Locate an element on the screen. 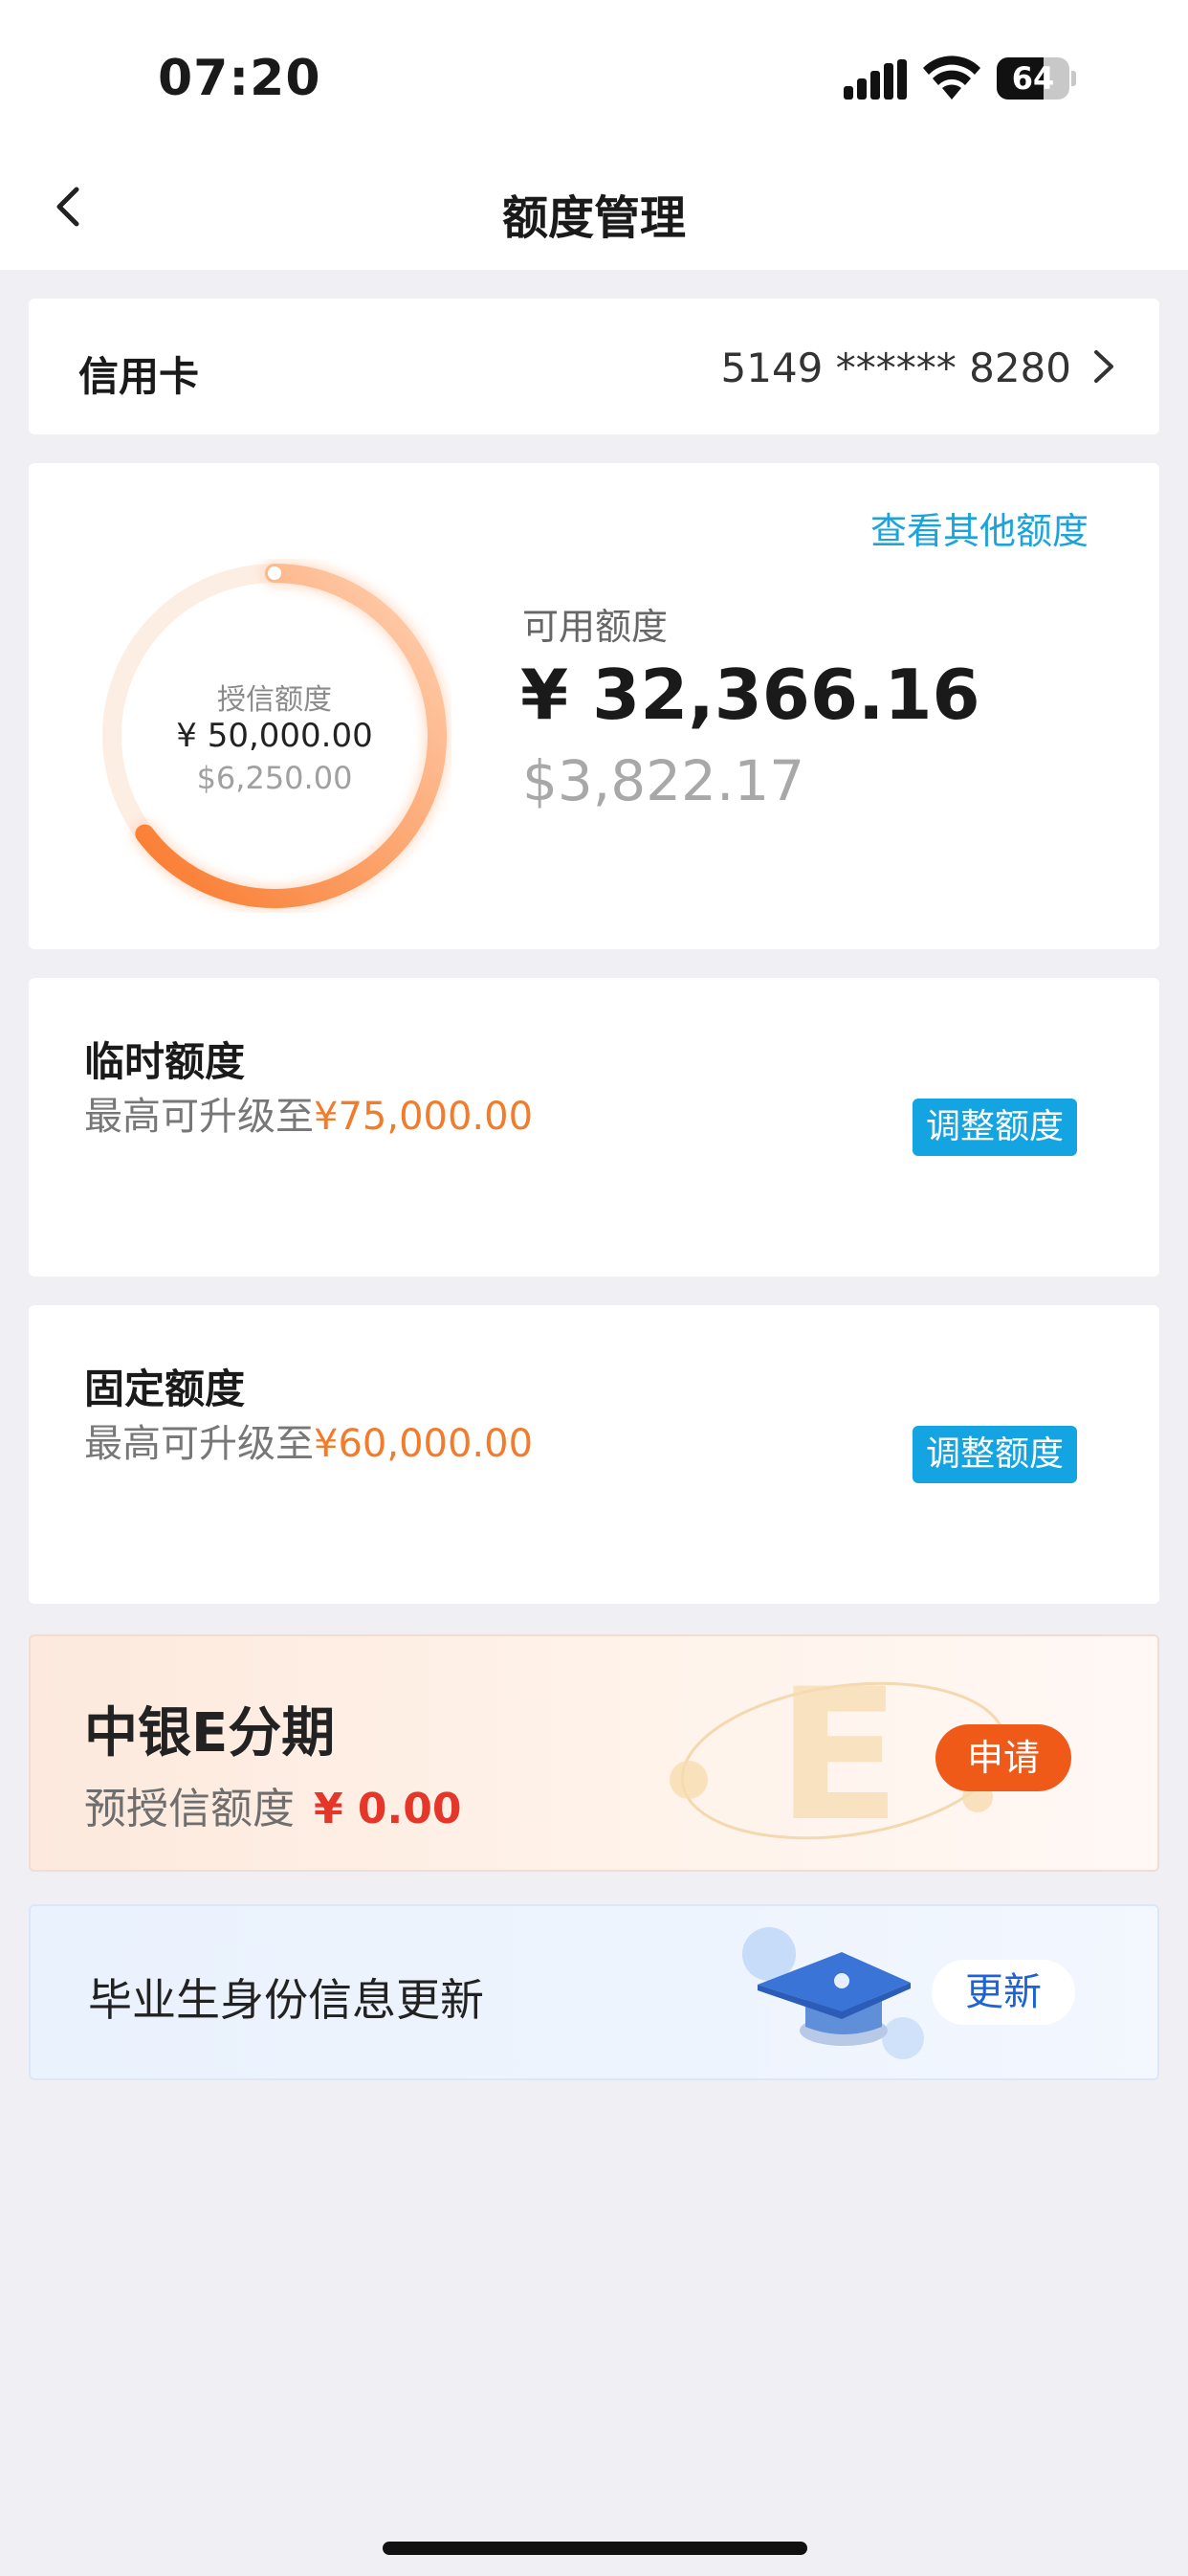 The image size is (1188, 2576). credit-limit-label: 授信额度 is located at coordinates (274, 700).